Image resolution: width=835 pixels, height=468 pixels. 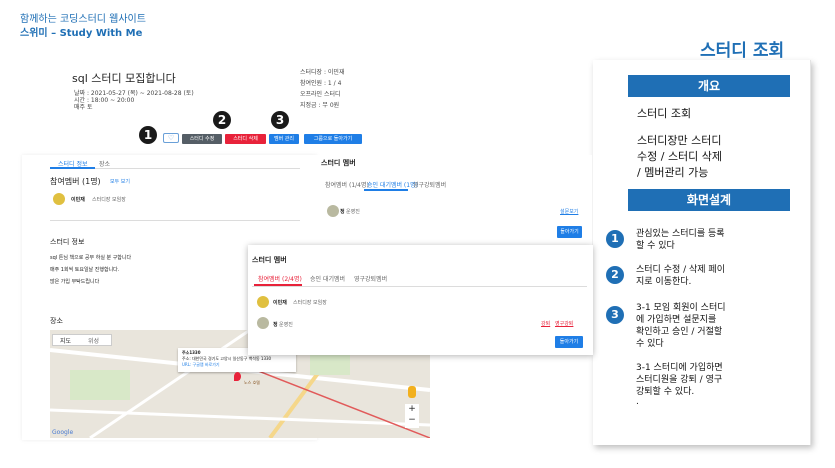 What do you see at coordinates (342, 212) in the screenshot?
I see `pending-name: 정` at bounding box center [342, 212].